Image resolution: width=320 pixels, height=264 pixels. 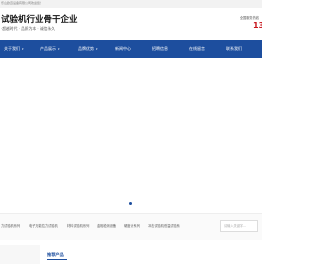 What do you see at coordinates (130, 203) in the screenshot?
I see `slider-dot` at bounding box center [130, 203].